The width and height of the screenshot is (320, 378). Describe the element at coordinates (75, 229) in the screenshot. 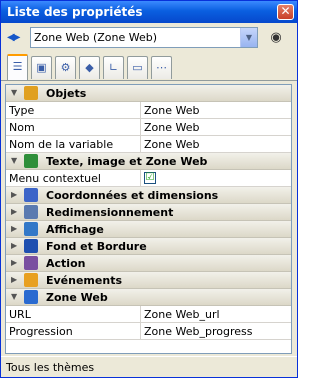

I see `group-label: Affichage` at that location.